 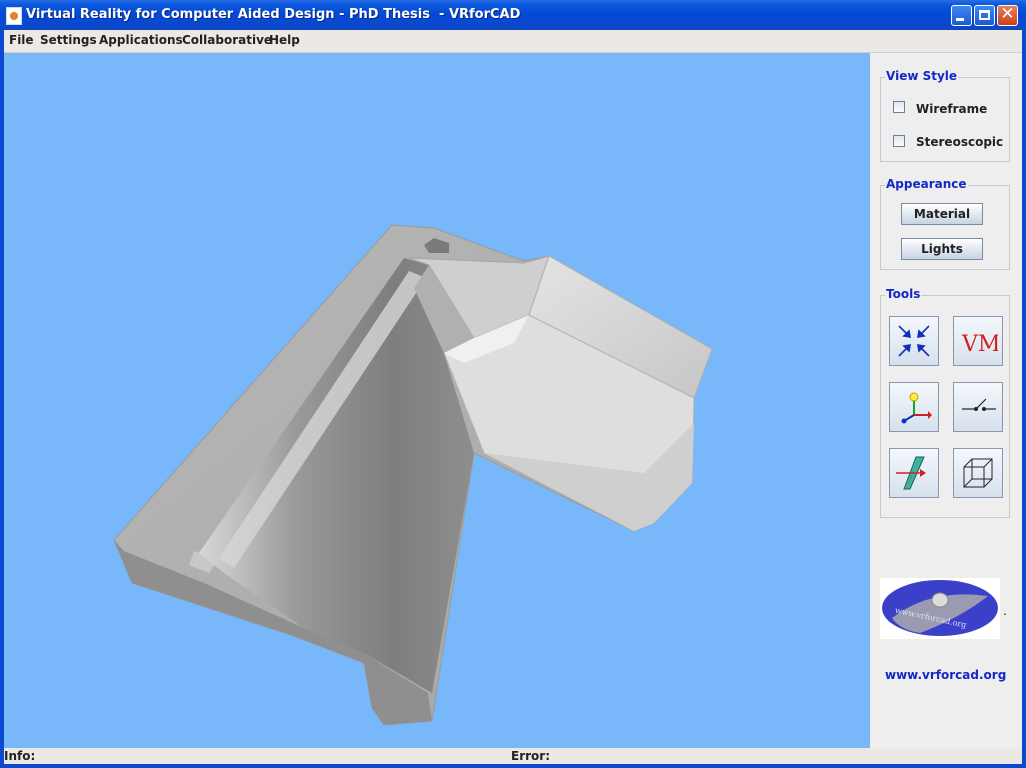 What do you see at coordinates (513, 766) in the screenshot?
I see `window-border-bottom` at bounding box center [513, 766].